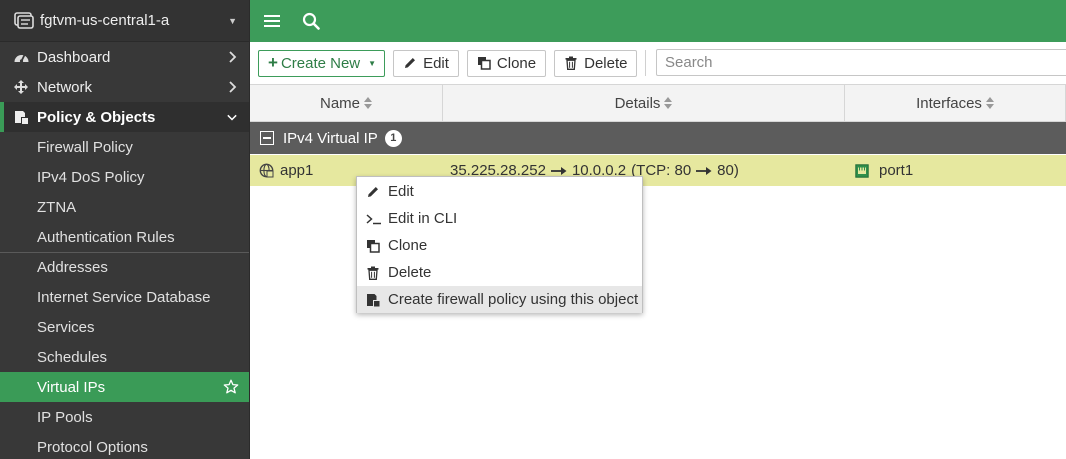 The width and height of the screenshot is (1066, 459). Describe the element at coordinates (65, 87) in the screenshot. I see `nav-label: Network` at that location.